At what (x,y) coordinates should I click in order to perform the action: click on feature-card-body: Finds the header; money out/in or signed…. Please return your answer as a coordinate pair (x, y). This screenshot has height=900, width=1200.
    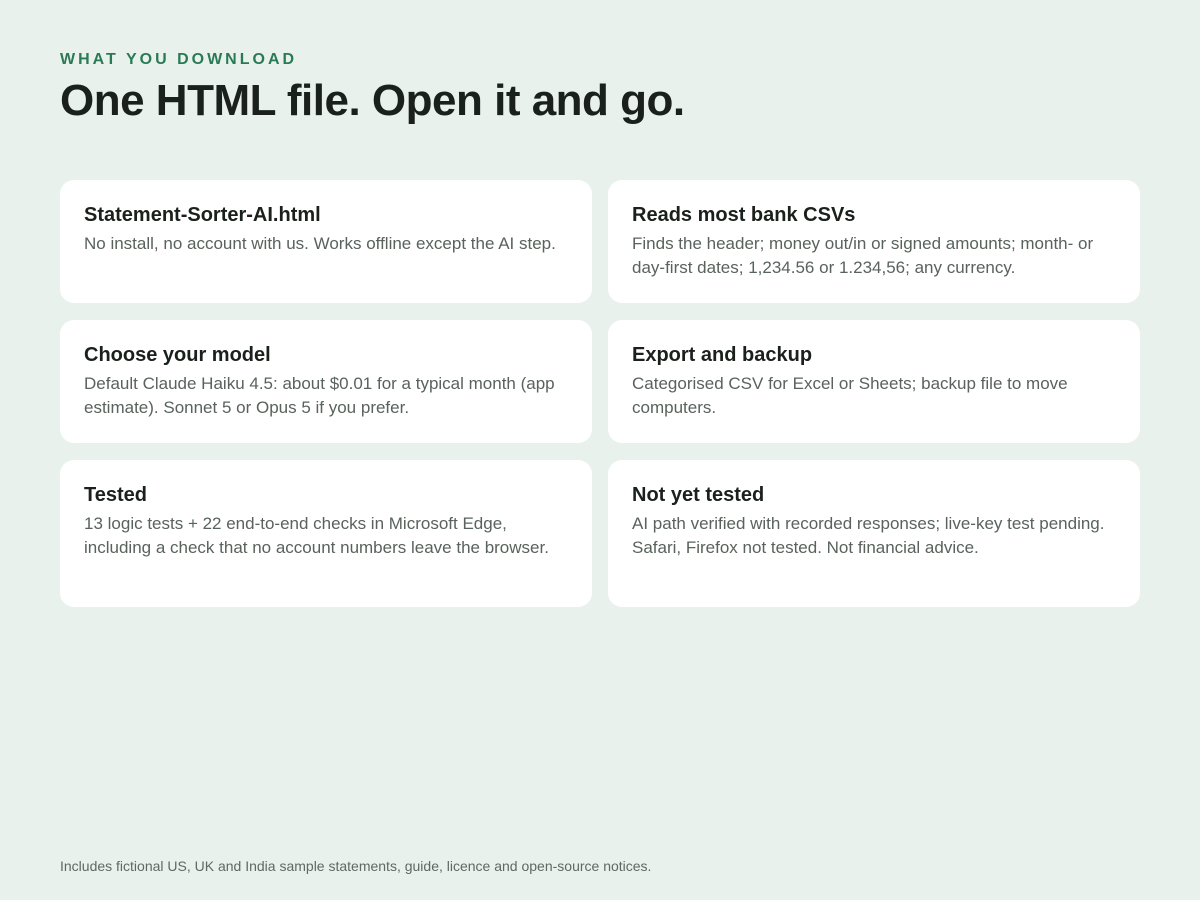
    Looking at the image, I should click on (863, 255).